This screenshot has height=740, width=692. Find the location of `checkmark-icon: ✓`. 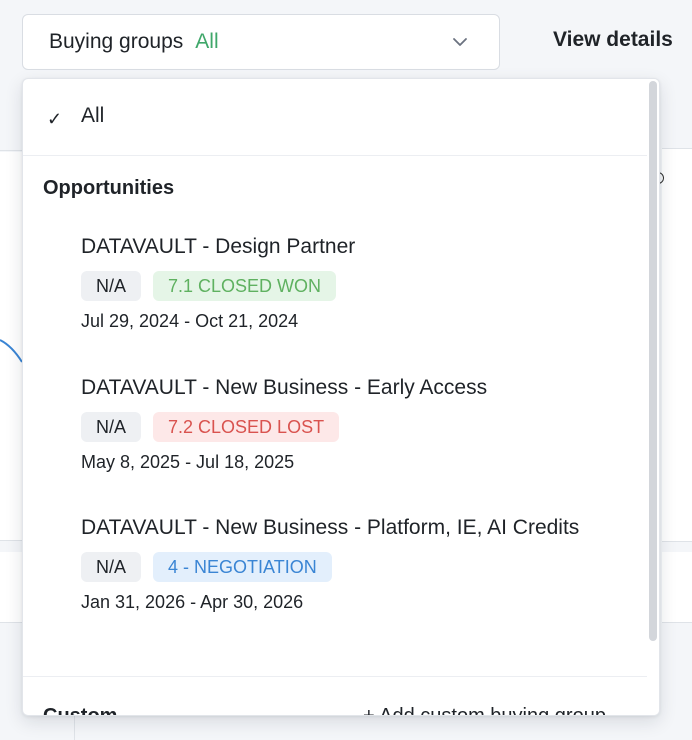

checkmark-icon: ✓ is located at coordinates (55, 119).